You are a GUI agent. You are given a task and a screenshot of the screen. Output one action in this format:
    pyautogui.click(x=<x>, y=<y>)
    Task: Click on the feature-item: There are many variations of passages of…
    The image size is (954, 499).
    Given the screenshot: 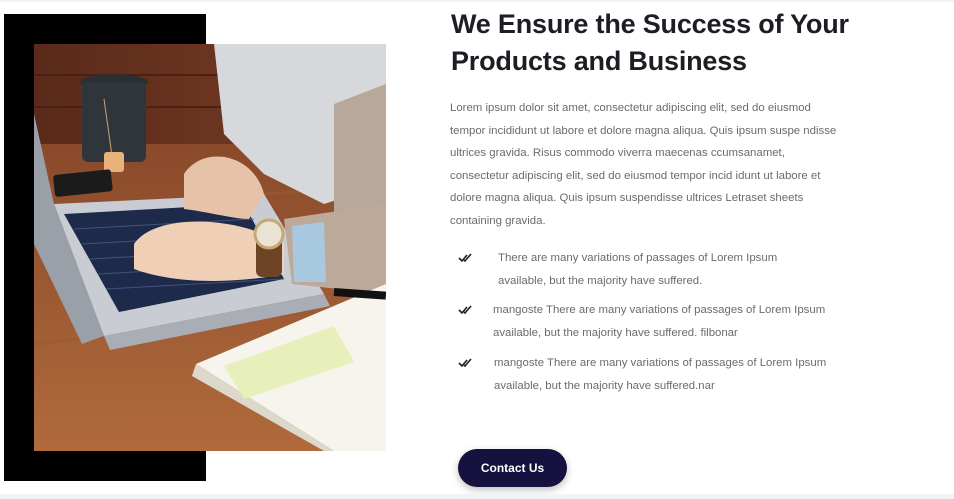 What is the action you would take?
    pyautogui.click(x=663, y=269)
    